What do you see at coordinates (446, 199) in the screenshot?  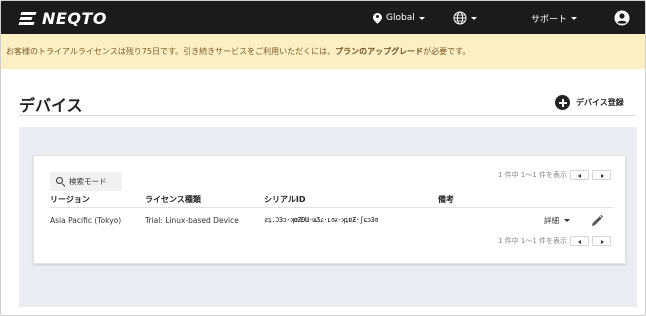 I see `column-header-note: 備考` at bounding box center [446, 199].